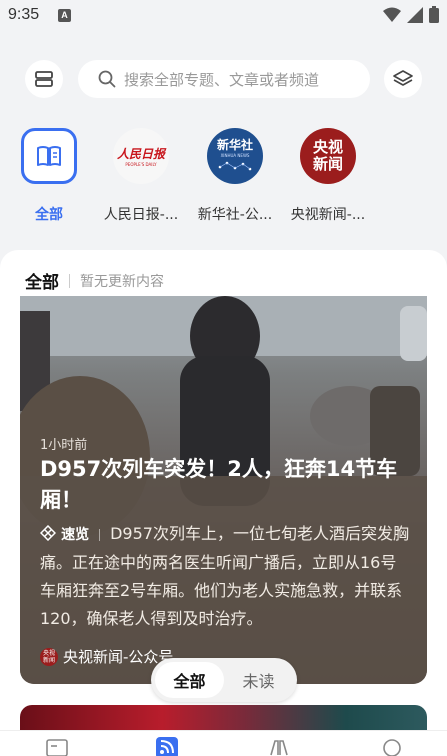 Image resolution: width=447 pixels, height=756 pixels. Describe the element at coordinates (48, 533) in the screenshot. I see `quick-view-icon` at that location.